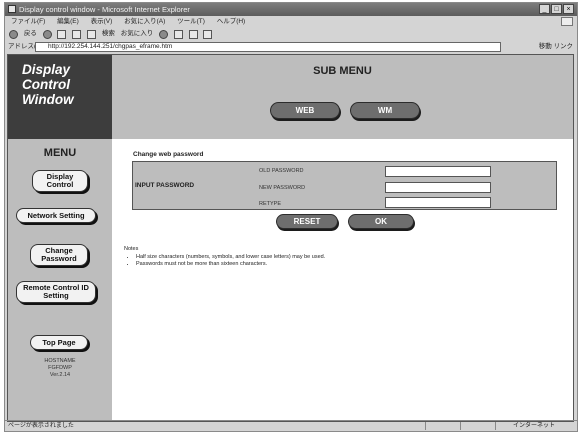 Image resolution: width=584 pixels, height=437 pixels. What do you see at coordinates (305, 110) in the screenshot?
I see `web-button: WEB` at bounding box center [305, 110].